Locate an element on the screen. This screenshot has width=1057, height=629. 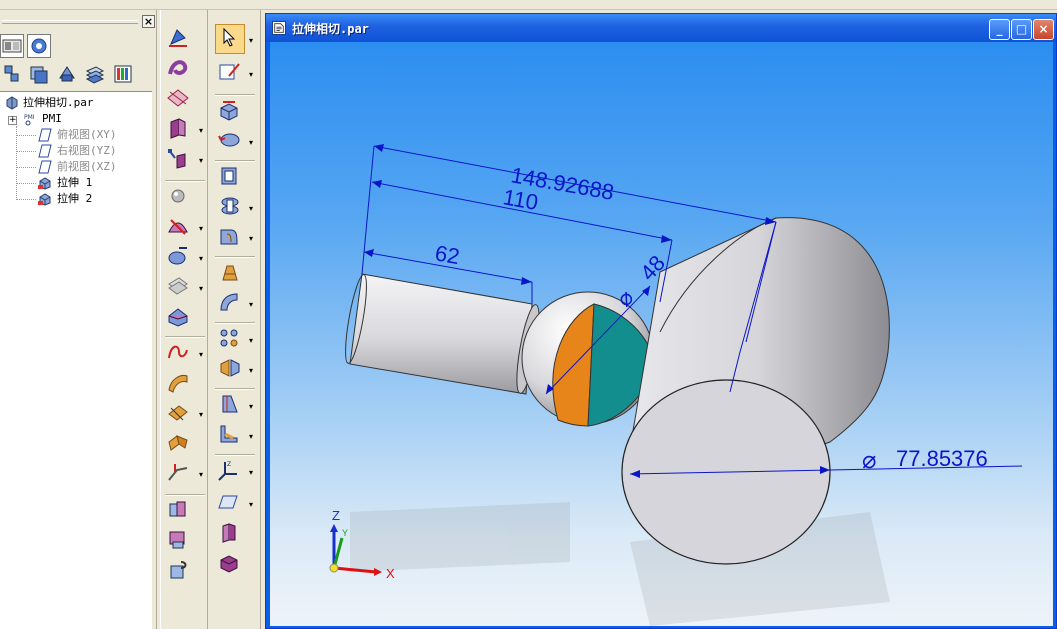
split-icon is located at coordinates (179, 473).